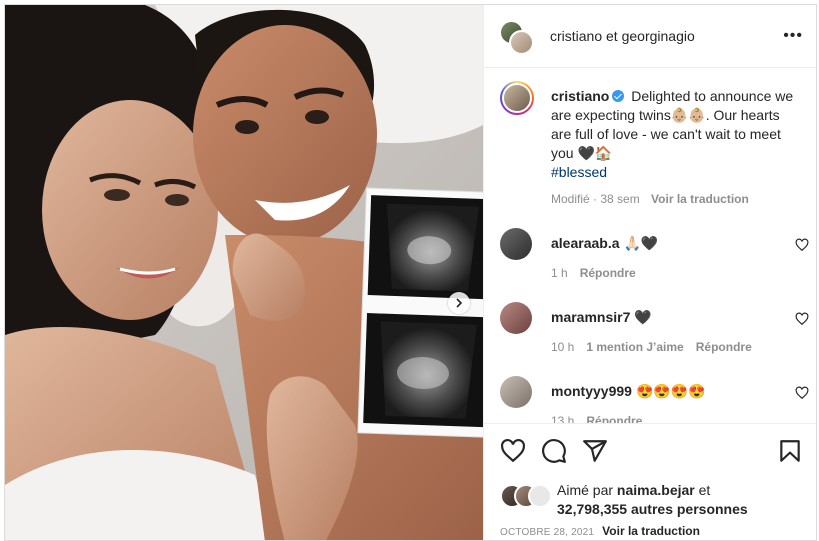  I want to click on chevron-right-icon, so click(459, 303).